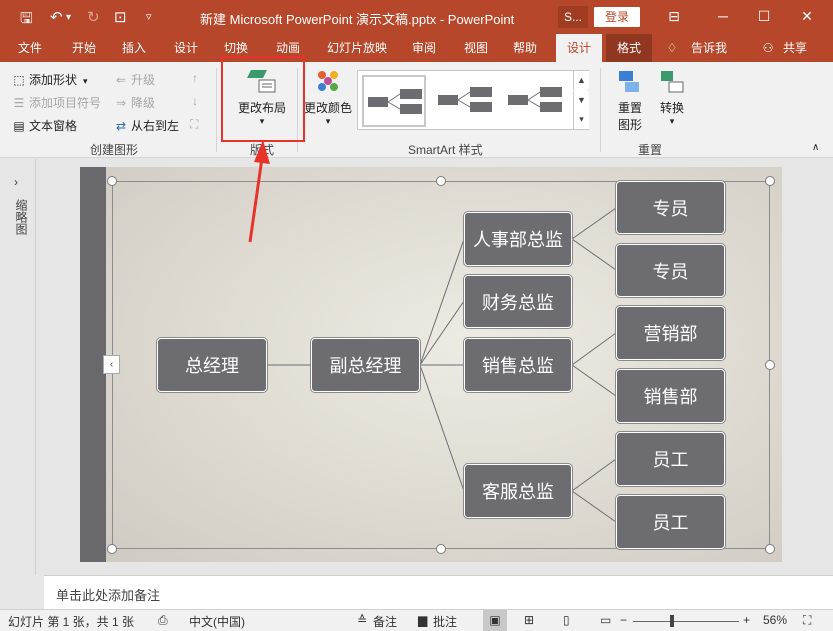 This screenshot has height=631, width=833. Describe the element at coordinates (56, 17) in the screenshot. I see `undo-icon: ↶` at that location.